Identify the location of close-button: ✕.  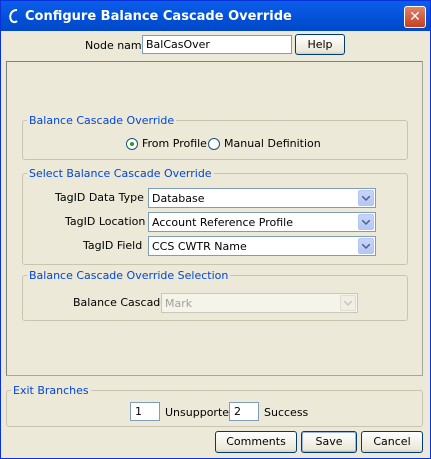
(415, 17).